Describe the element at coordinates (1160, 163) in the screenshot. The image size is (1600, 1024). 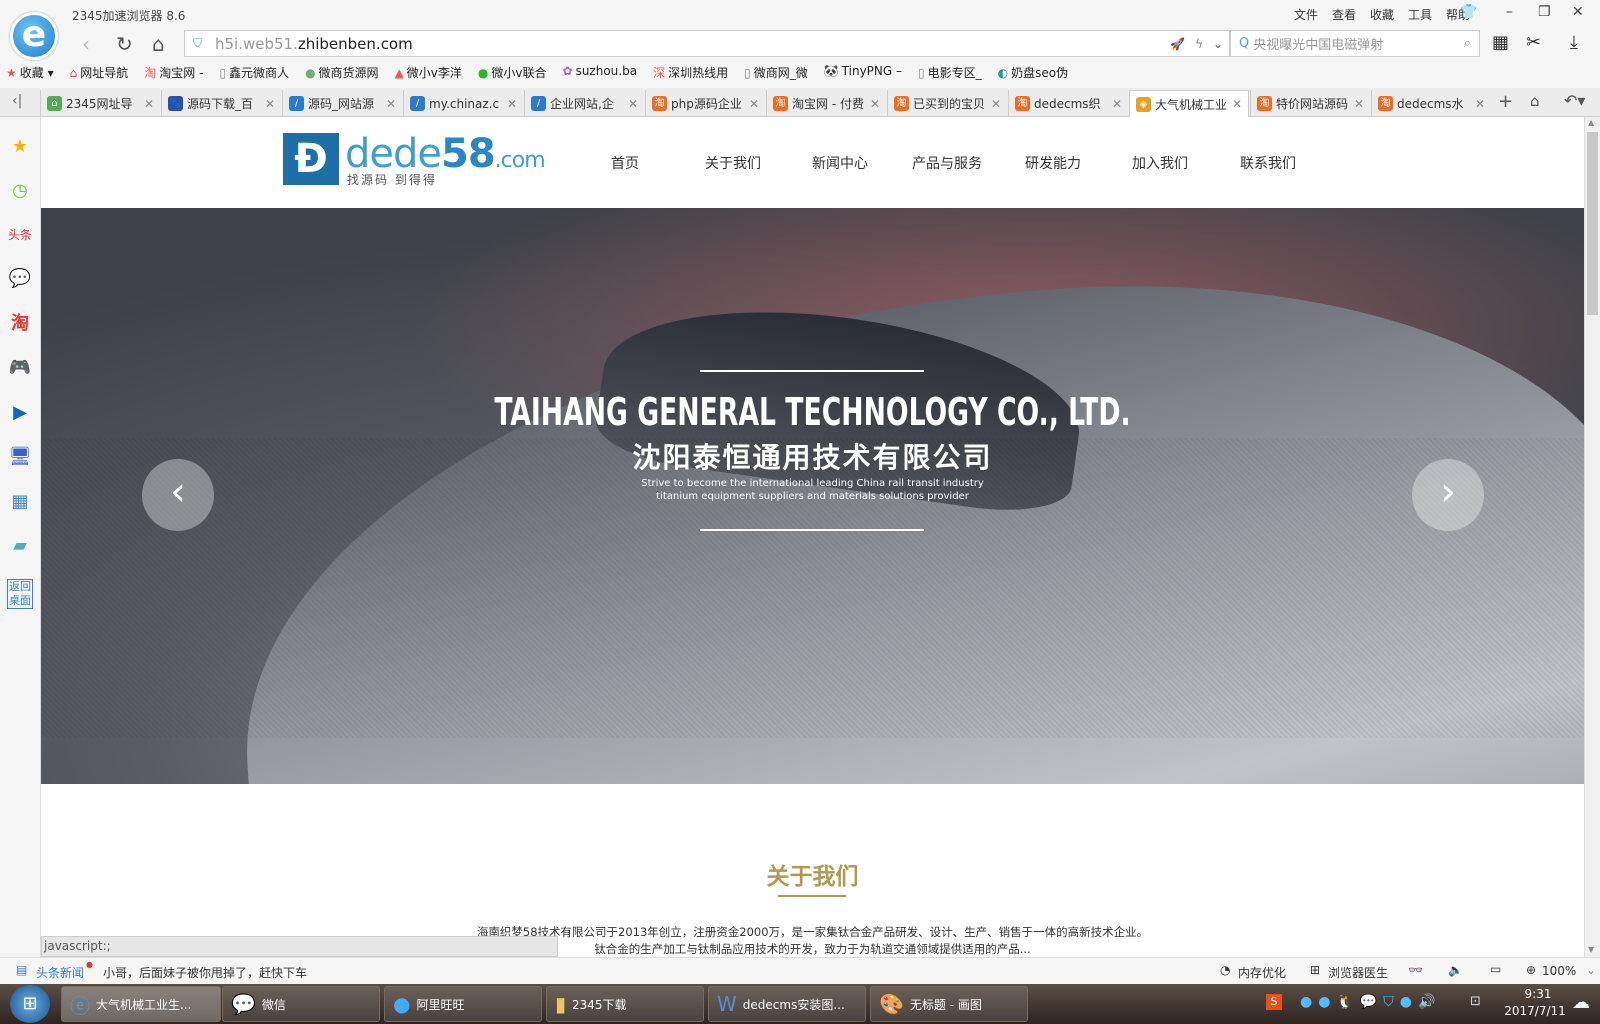
I see `nav-join: 加入我们` at that location.